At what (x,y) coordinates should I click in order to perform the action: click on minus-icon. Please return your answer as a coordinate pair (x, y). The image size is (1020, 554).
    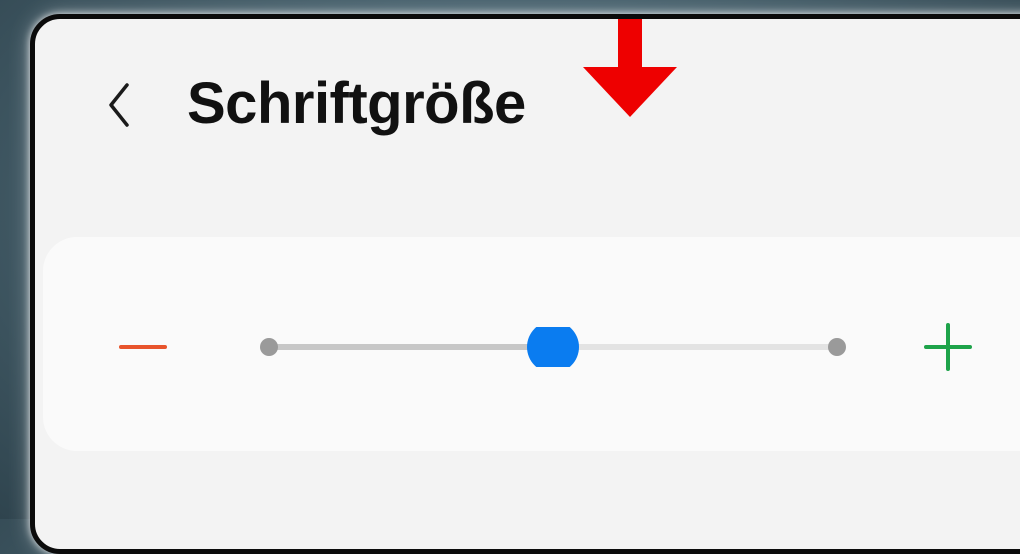
    Looking at the image, I should click on (143, 347).